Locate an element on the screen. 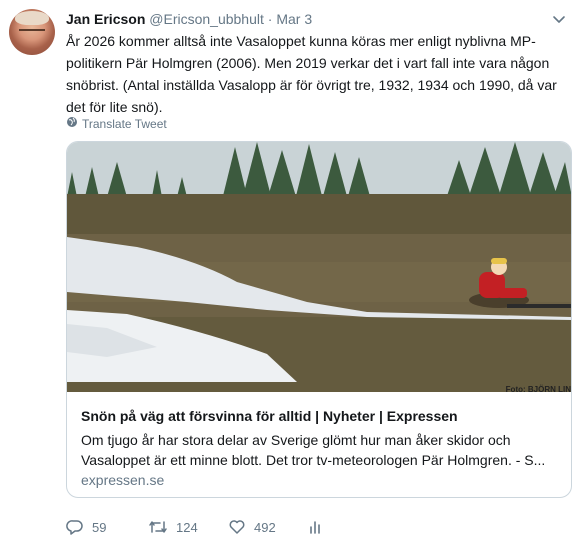  tweet-time: Mar 3 is located at coordinates (294, 19).